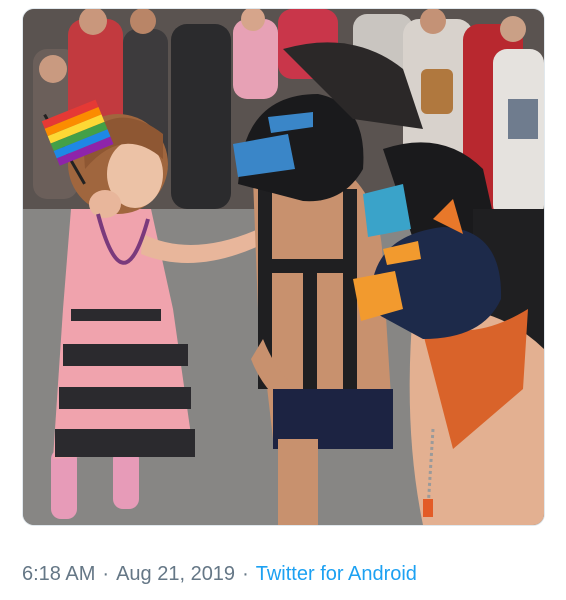  What do you see at coordinates (175, 574) in the screenshot?
I see `tweet-date: Aug 21, 2019` at bounding box center [175, 574].